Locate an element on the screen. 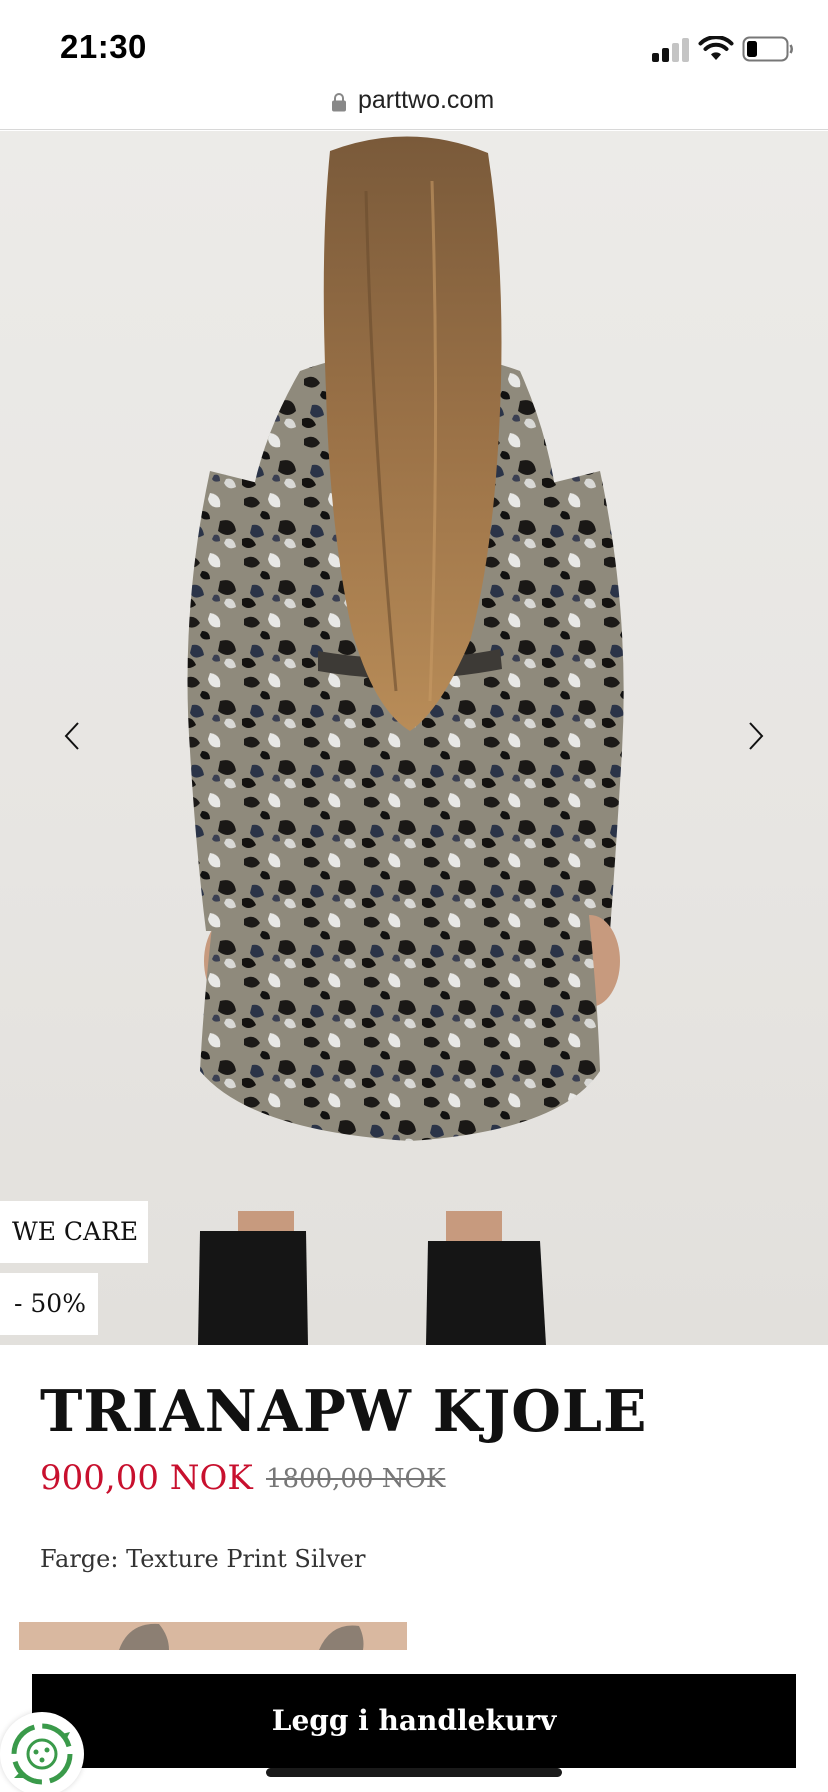 The height and width of the screenshot is (1792, 828). add-to-cart-button: Legg i handlekurv is located at coordinates (414, 1721).